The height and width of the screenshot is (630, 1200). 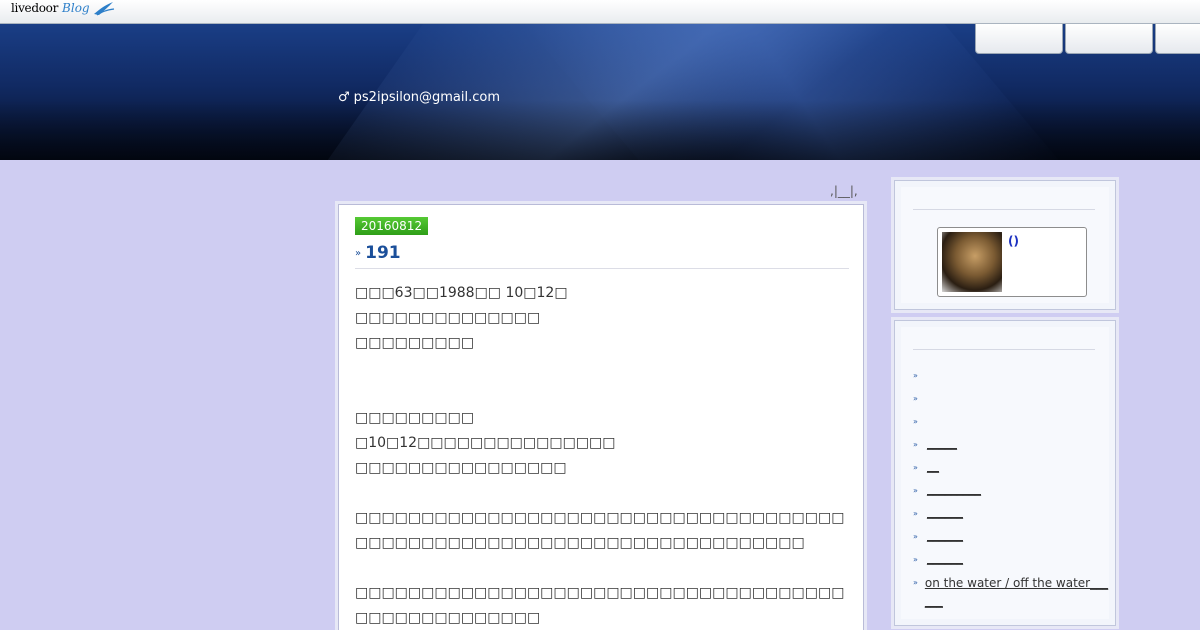 What do you see at coordinates (1013, 493) in the screenshot?
I see `sidebar-link: » _________` at bounding box center [1013, 493].